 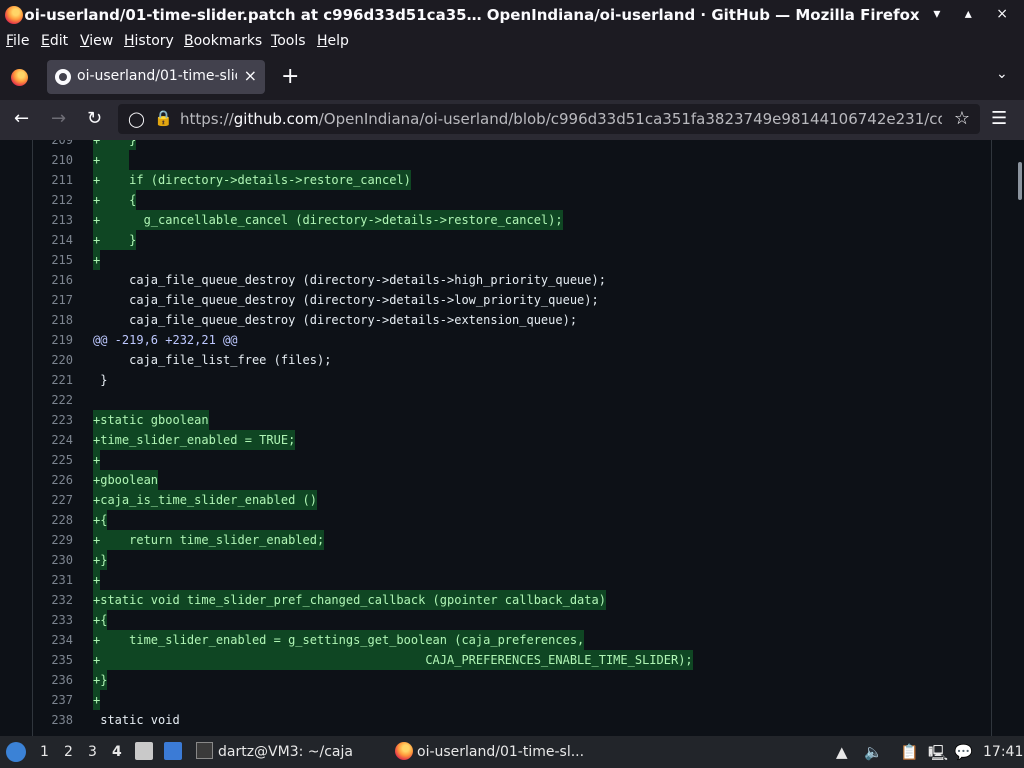 I want to click on workspace-3: 3, so click(x=92, y=752).